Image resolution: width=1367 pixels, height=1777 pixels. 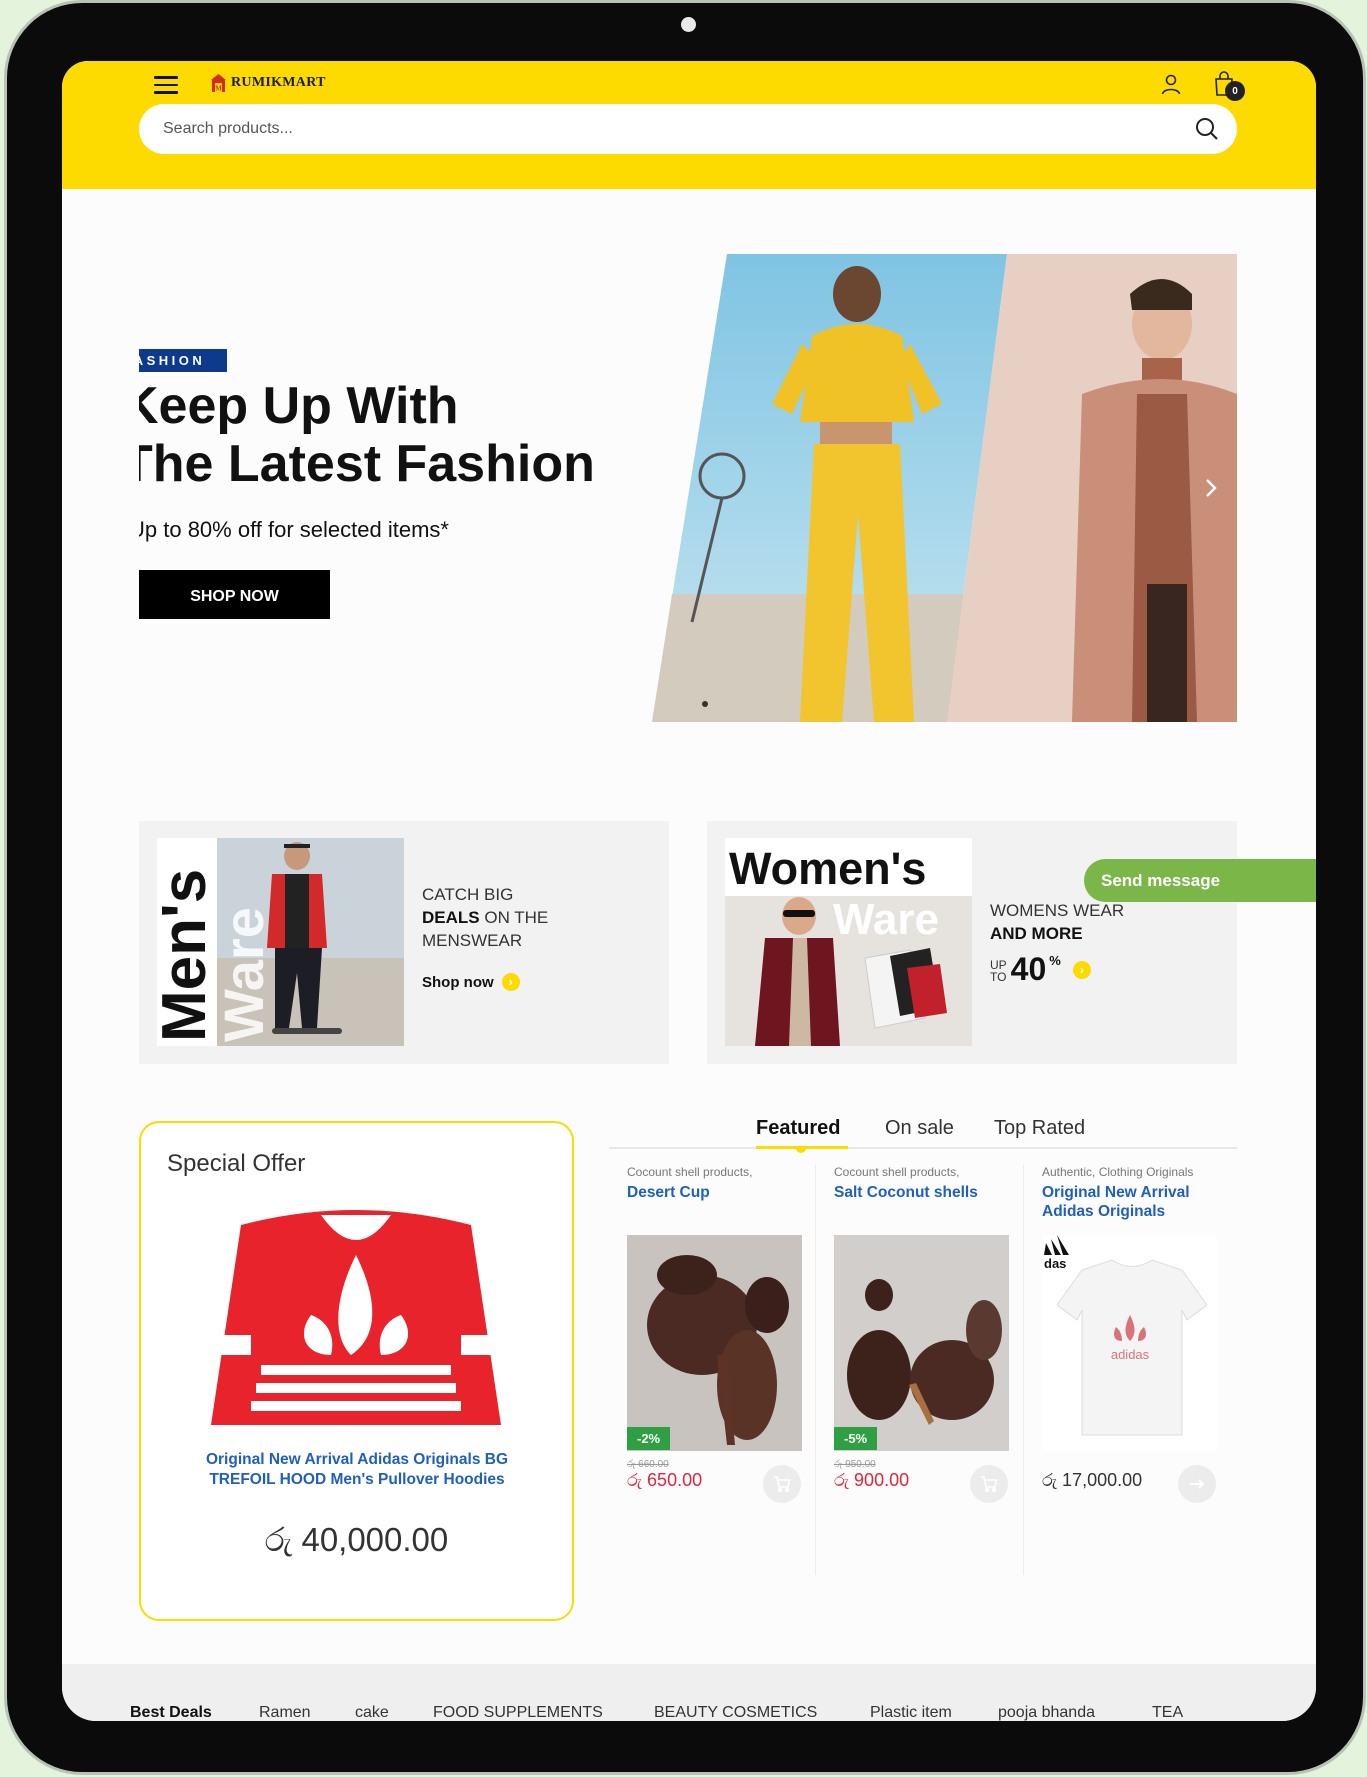 What do you see at coordinates (1039, 1128) in the screenshot?
I see `tab-top-rated: Top Rated` at bounding box center [1039, 1128].